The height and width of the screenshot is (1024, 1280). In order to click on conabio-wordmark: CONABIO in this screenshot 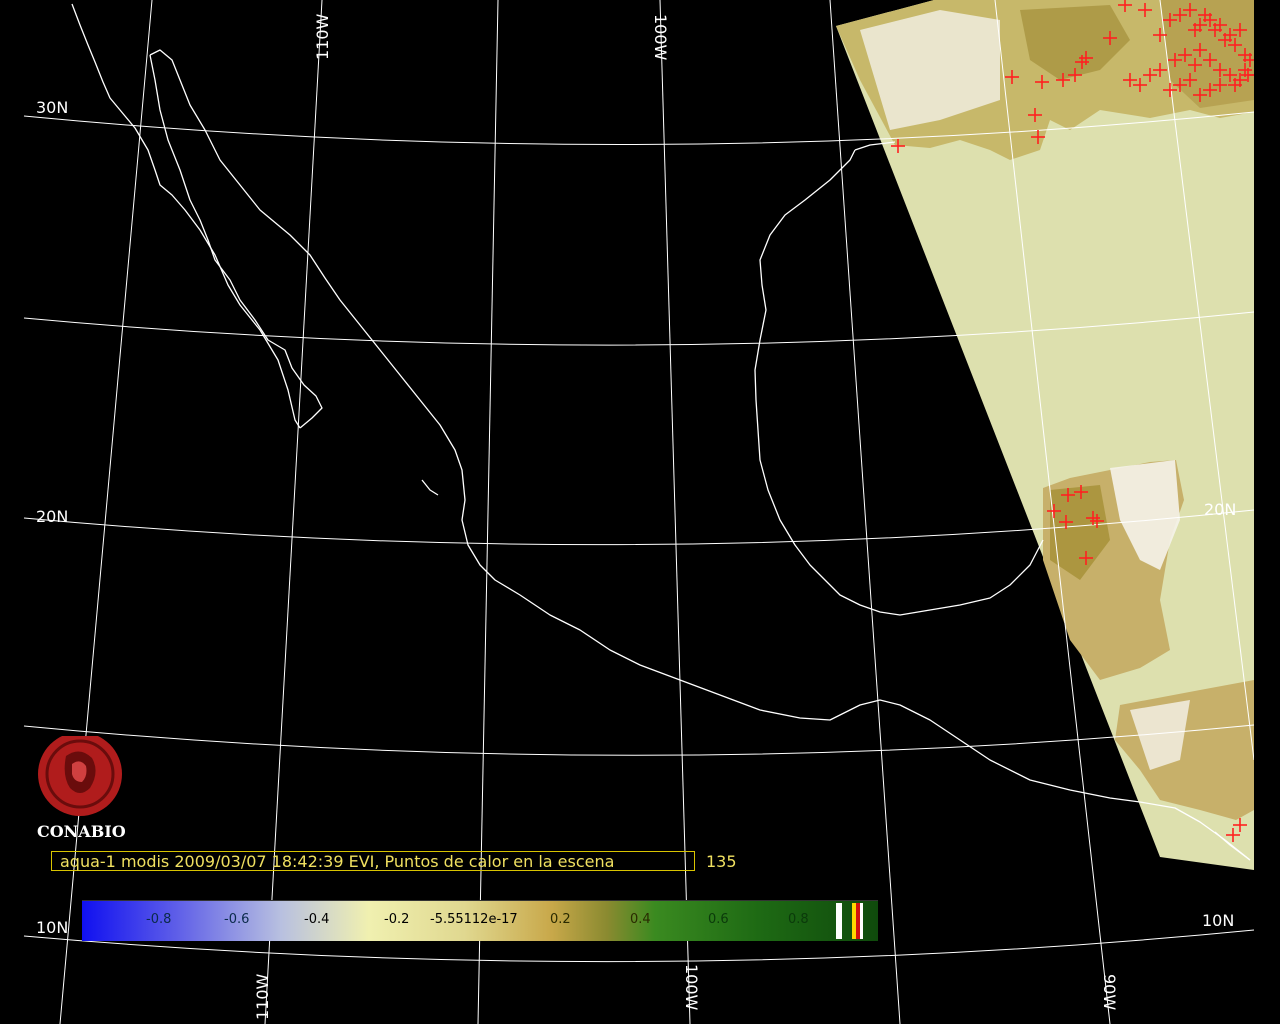, I will do `click(81, 831)`.